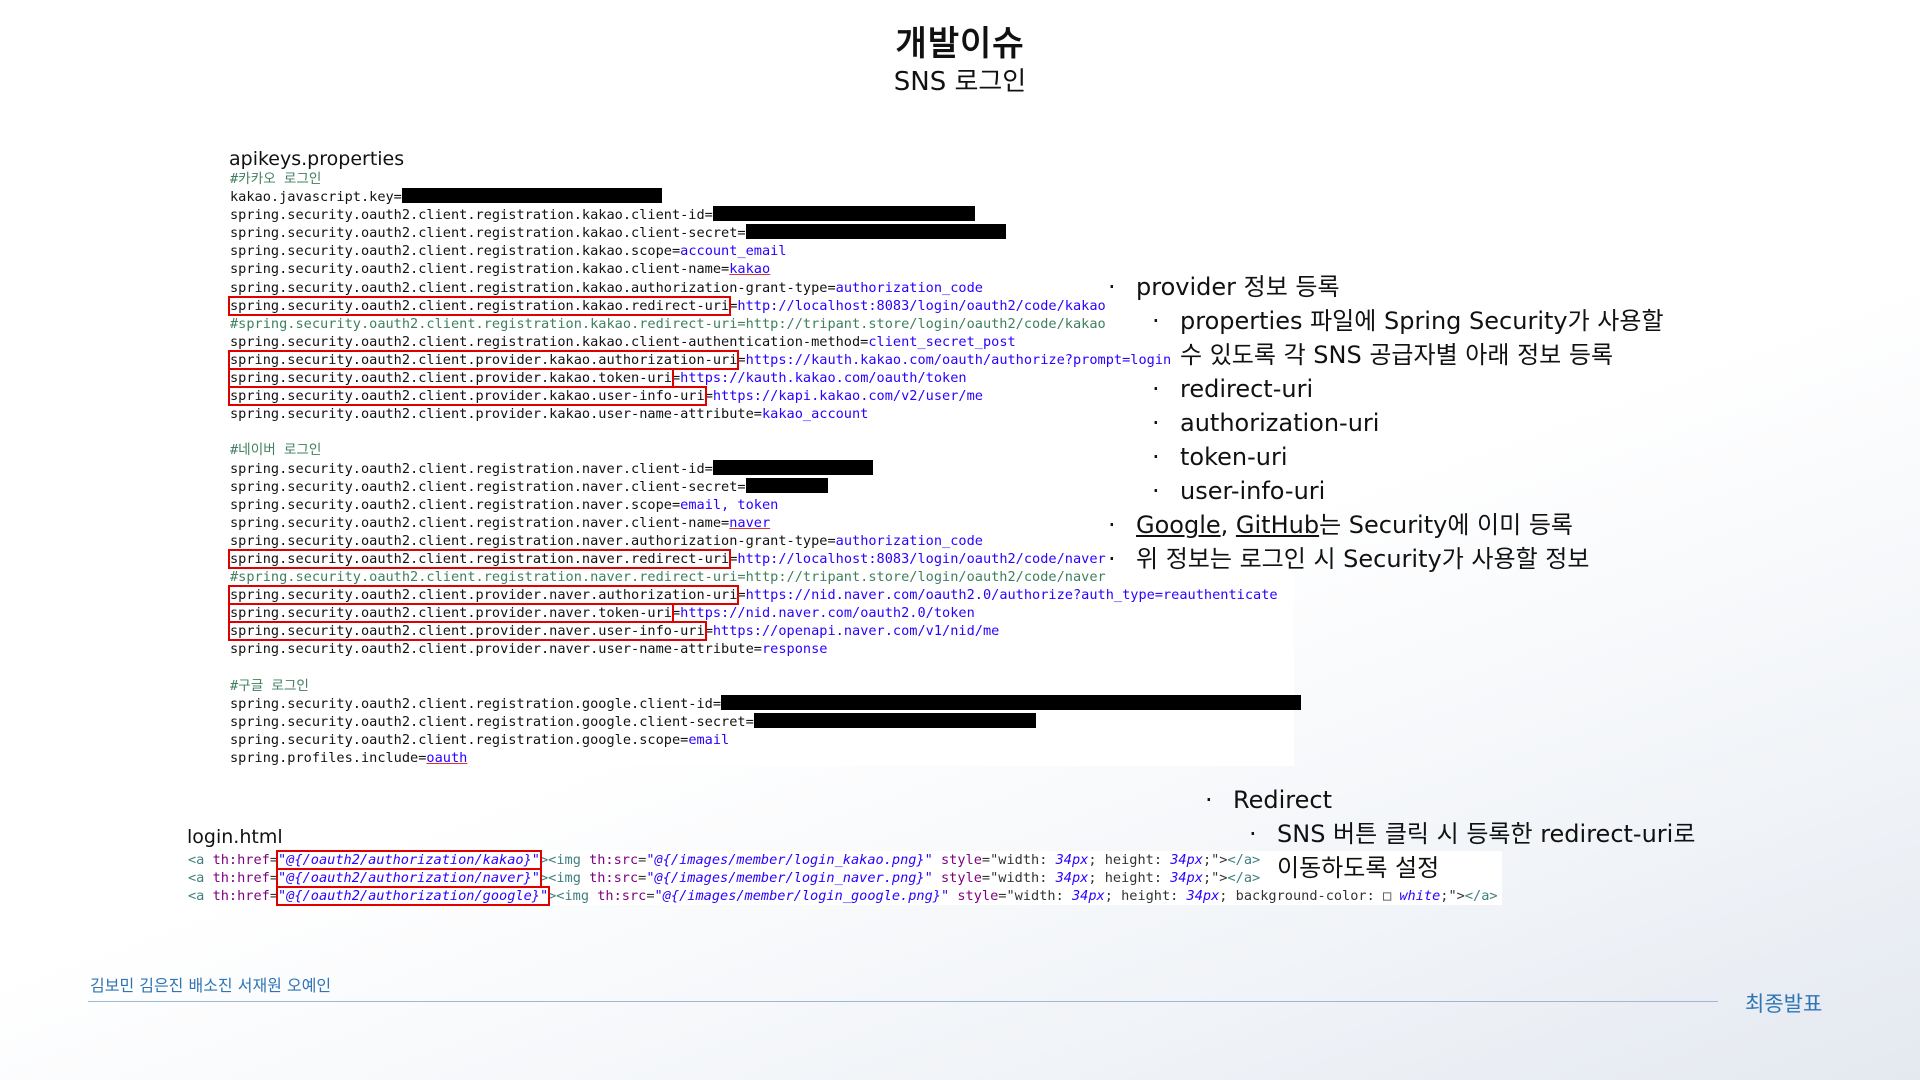 This screenshot has width=1920, height=1080. What do you see at coordinates (957, 860) in the screenshot?
I see `code-token: style` at bounding box center [957, 860].